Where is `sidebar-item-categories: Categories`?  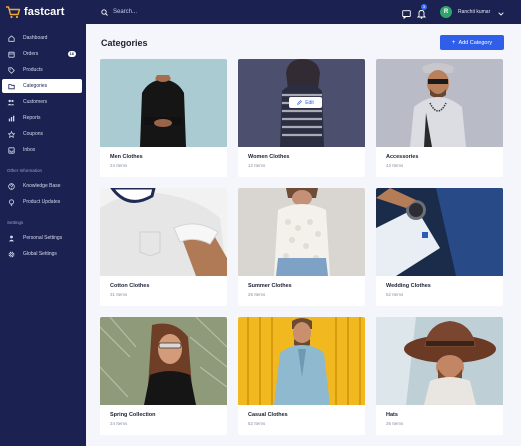 sidebar-item-categories: Categories is located at coordinates (42, 86).